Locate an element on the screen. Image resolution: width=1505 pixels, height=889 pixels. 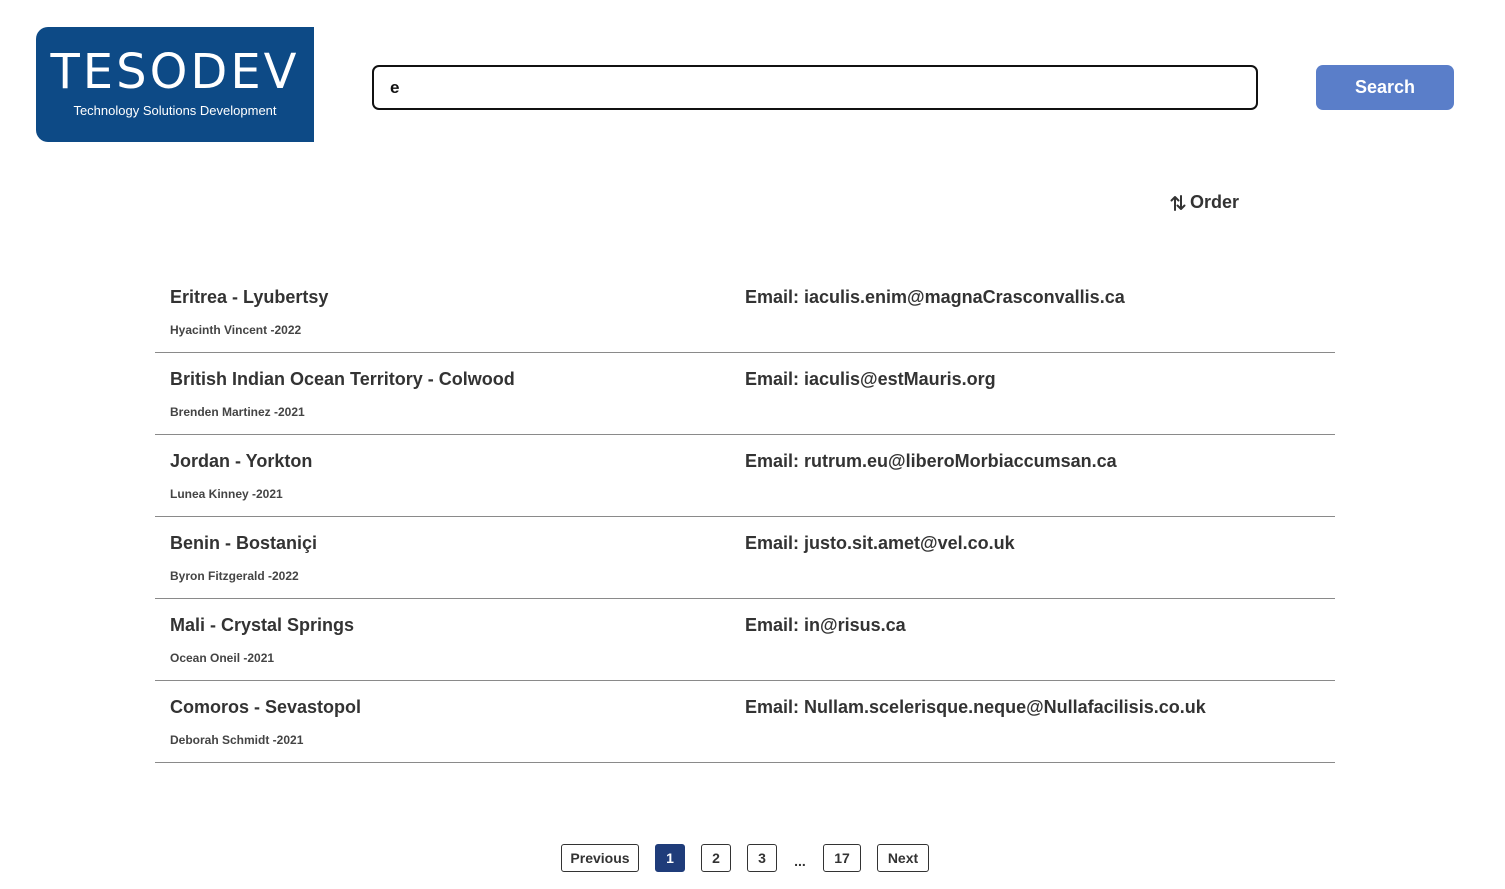
result-title: Comoros - Sevastopol is located at coordinates (266, 707).